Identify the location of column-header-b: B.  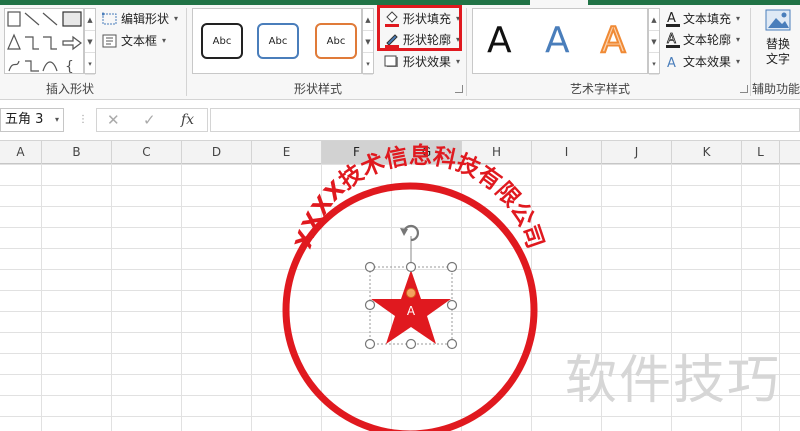
(77, 152).